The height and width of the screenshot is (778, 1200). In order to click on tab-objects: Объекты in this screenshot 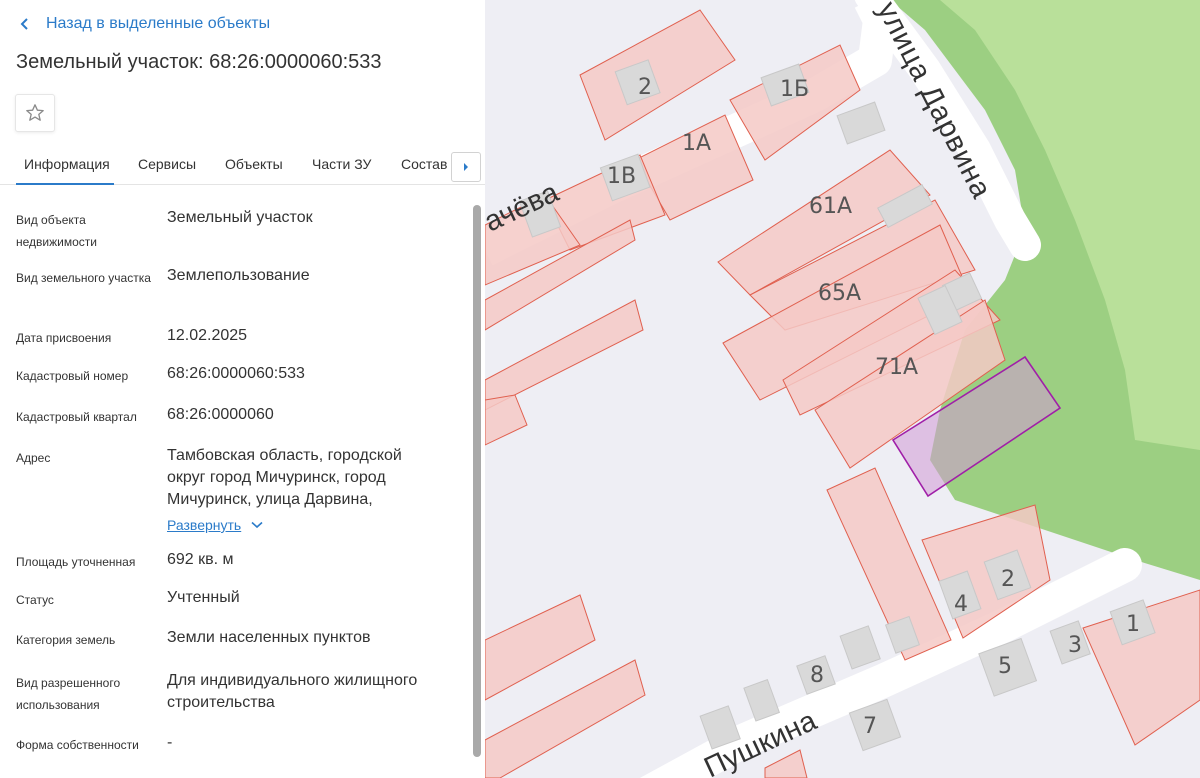, I will do `click(254, 164)`.